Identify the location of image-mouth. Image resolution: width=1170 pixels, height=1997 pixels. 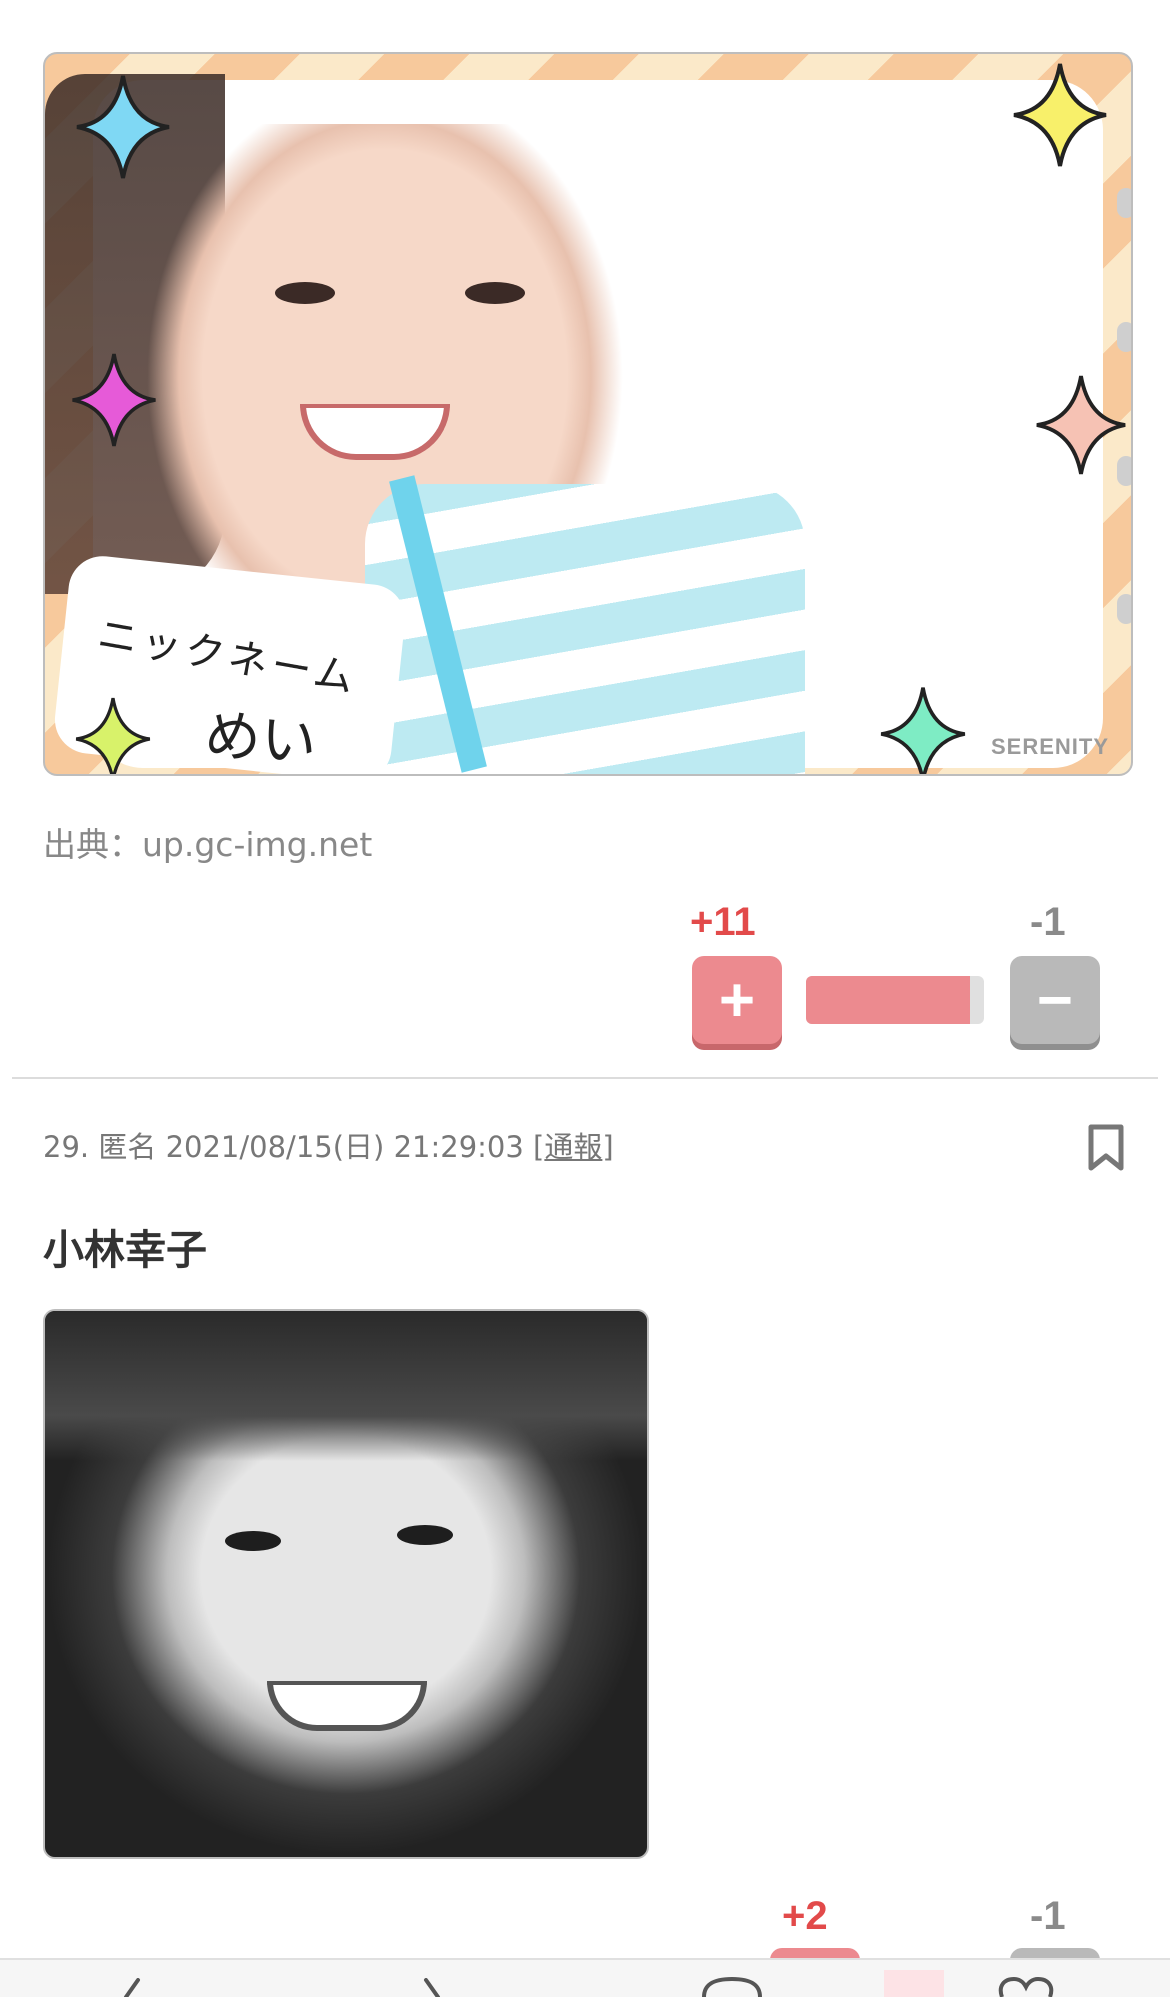
(347, 1706).